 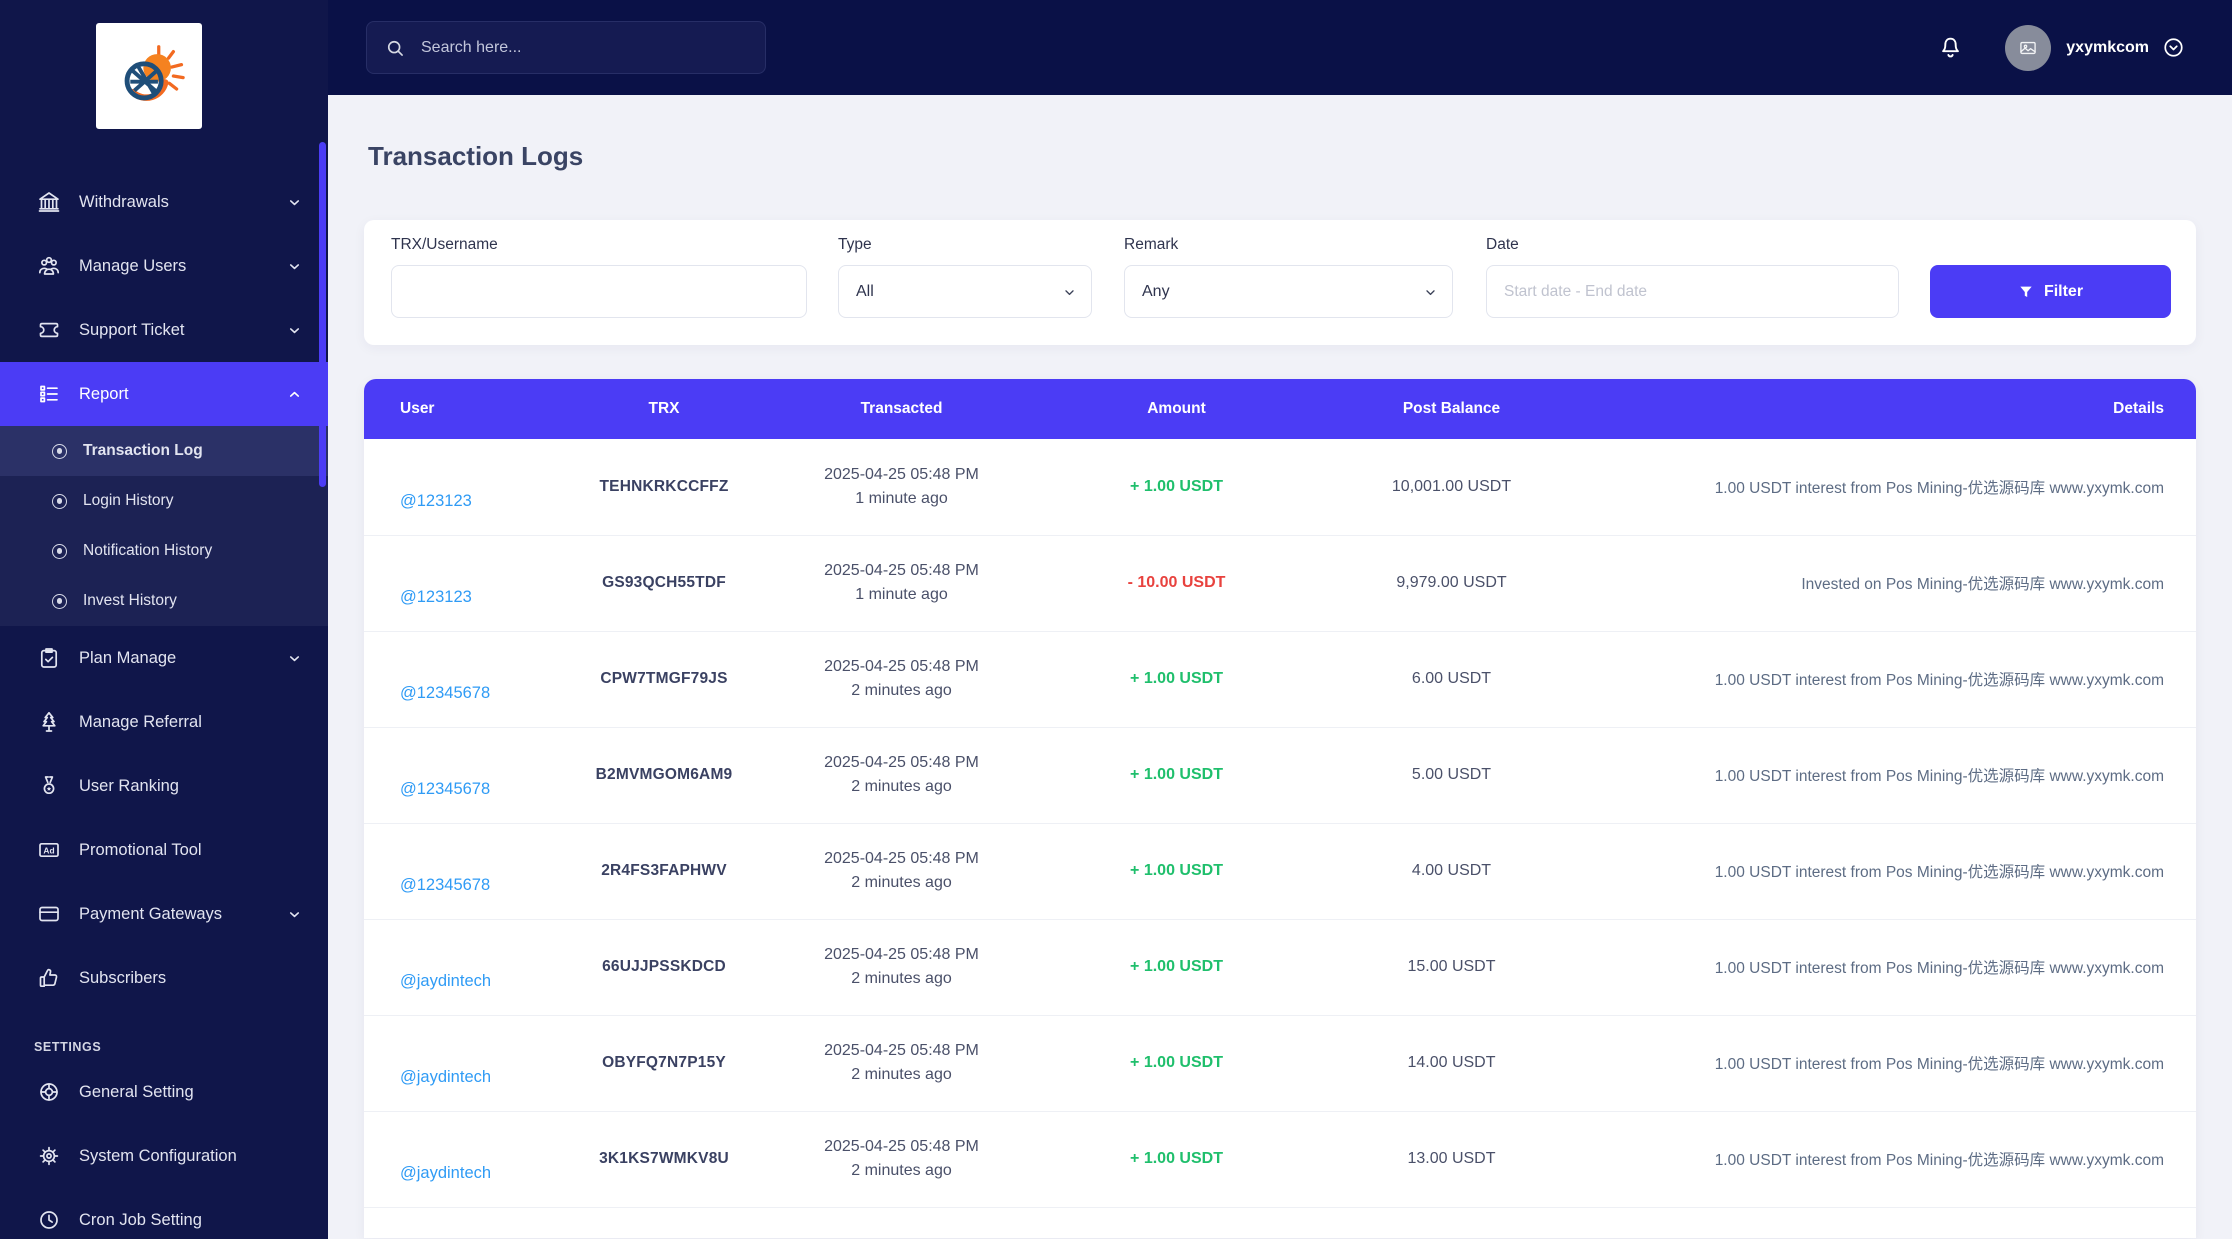 I want to click on sidebar-subitem-login-history: Login History, so click(x=164, y=501).